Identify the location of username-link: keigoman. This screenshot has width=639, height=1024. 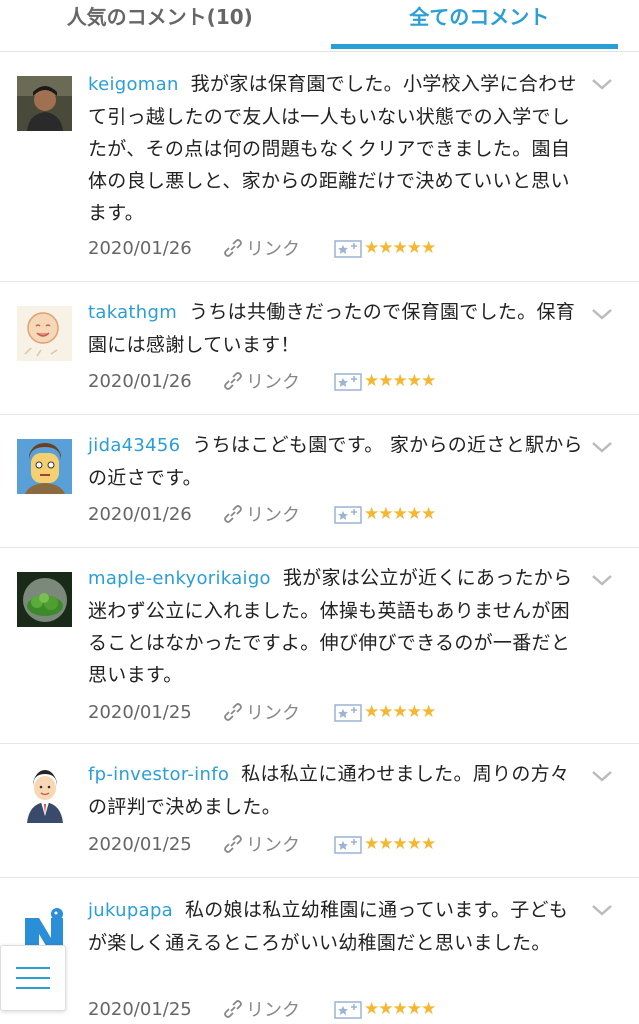
(133, 84).